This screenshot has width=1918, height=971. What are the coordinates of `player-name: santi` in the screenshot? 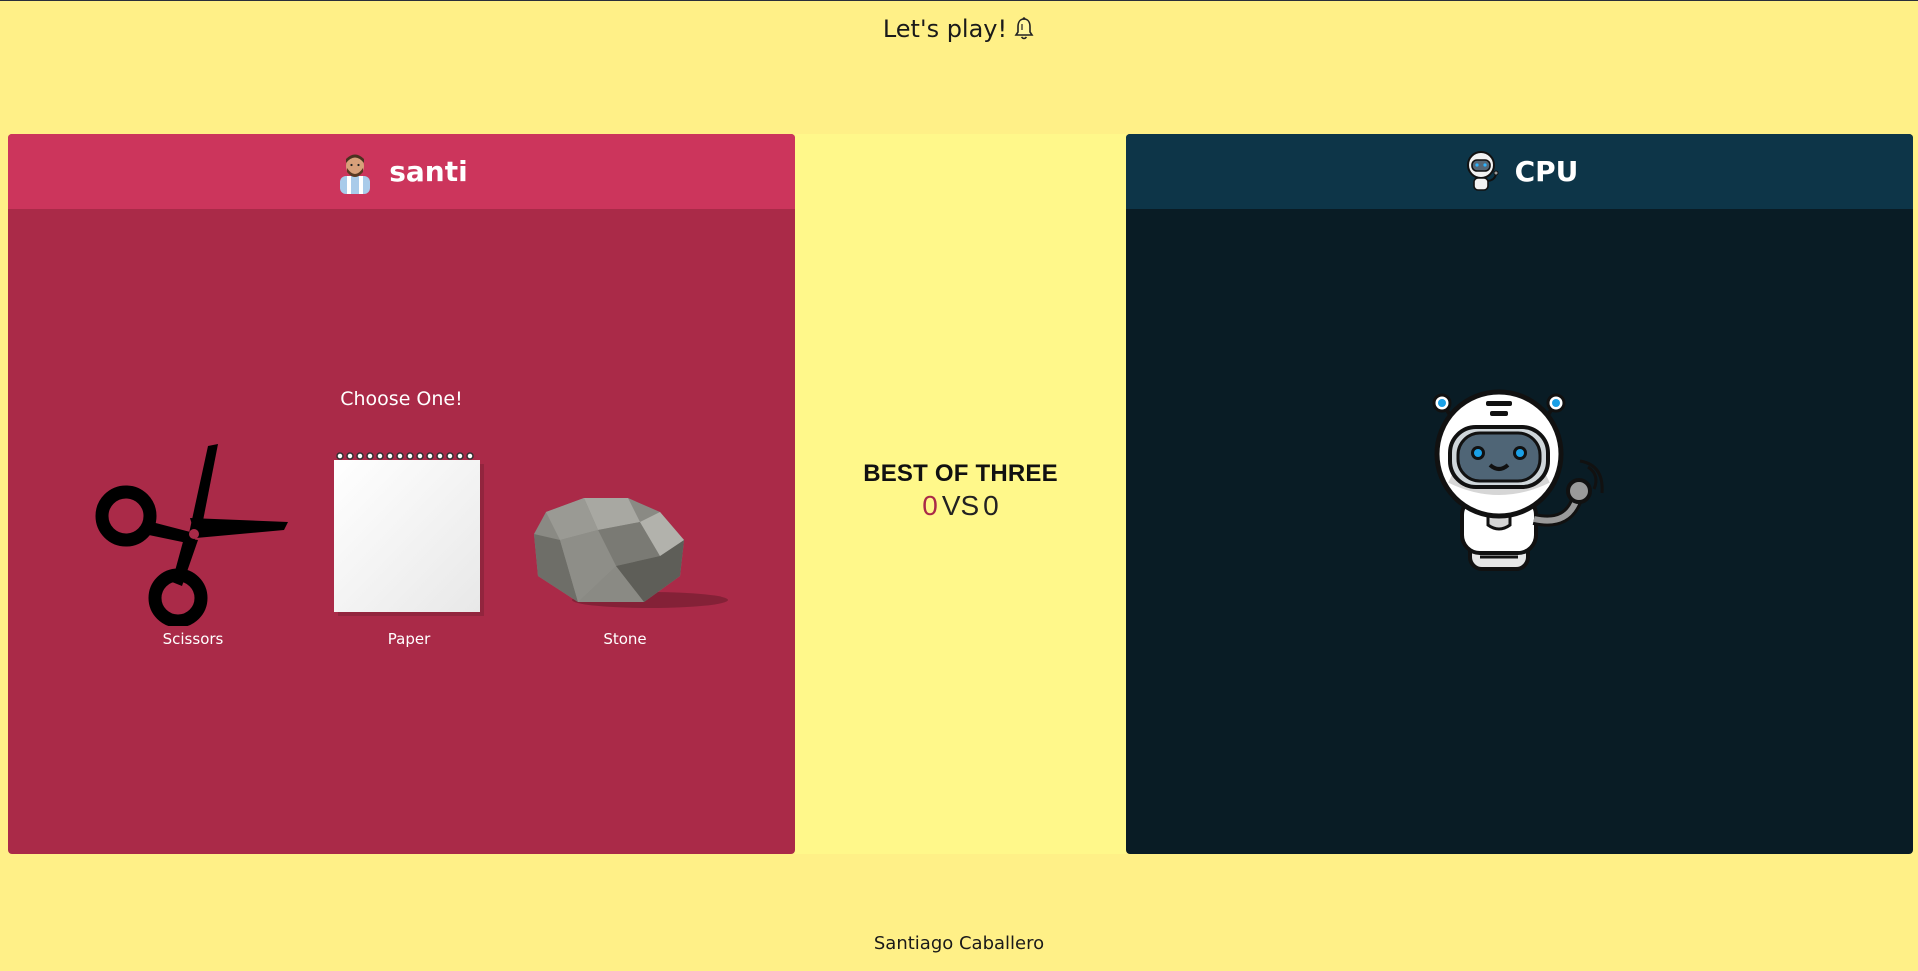 It's located at (428, 171).